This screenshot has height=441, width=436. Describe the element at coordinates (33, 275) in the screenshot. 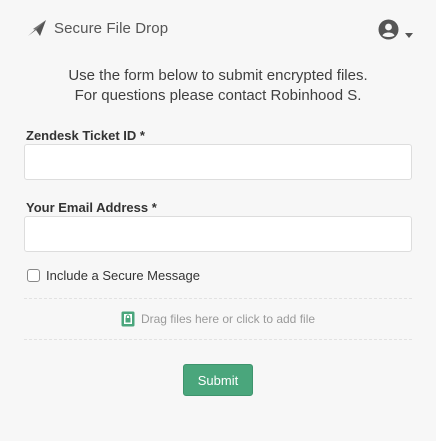

I see `secure-message-checkbox` at that location.